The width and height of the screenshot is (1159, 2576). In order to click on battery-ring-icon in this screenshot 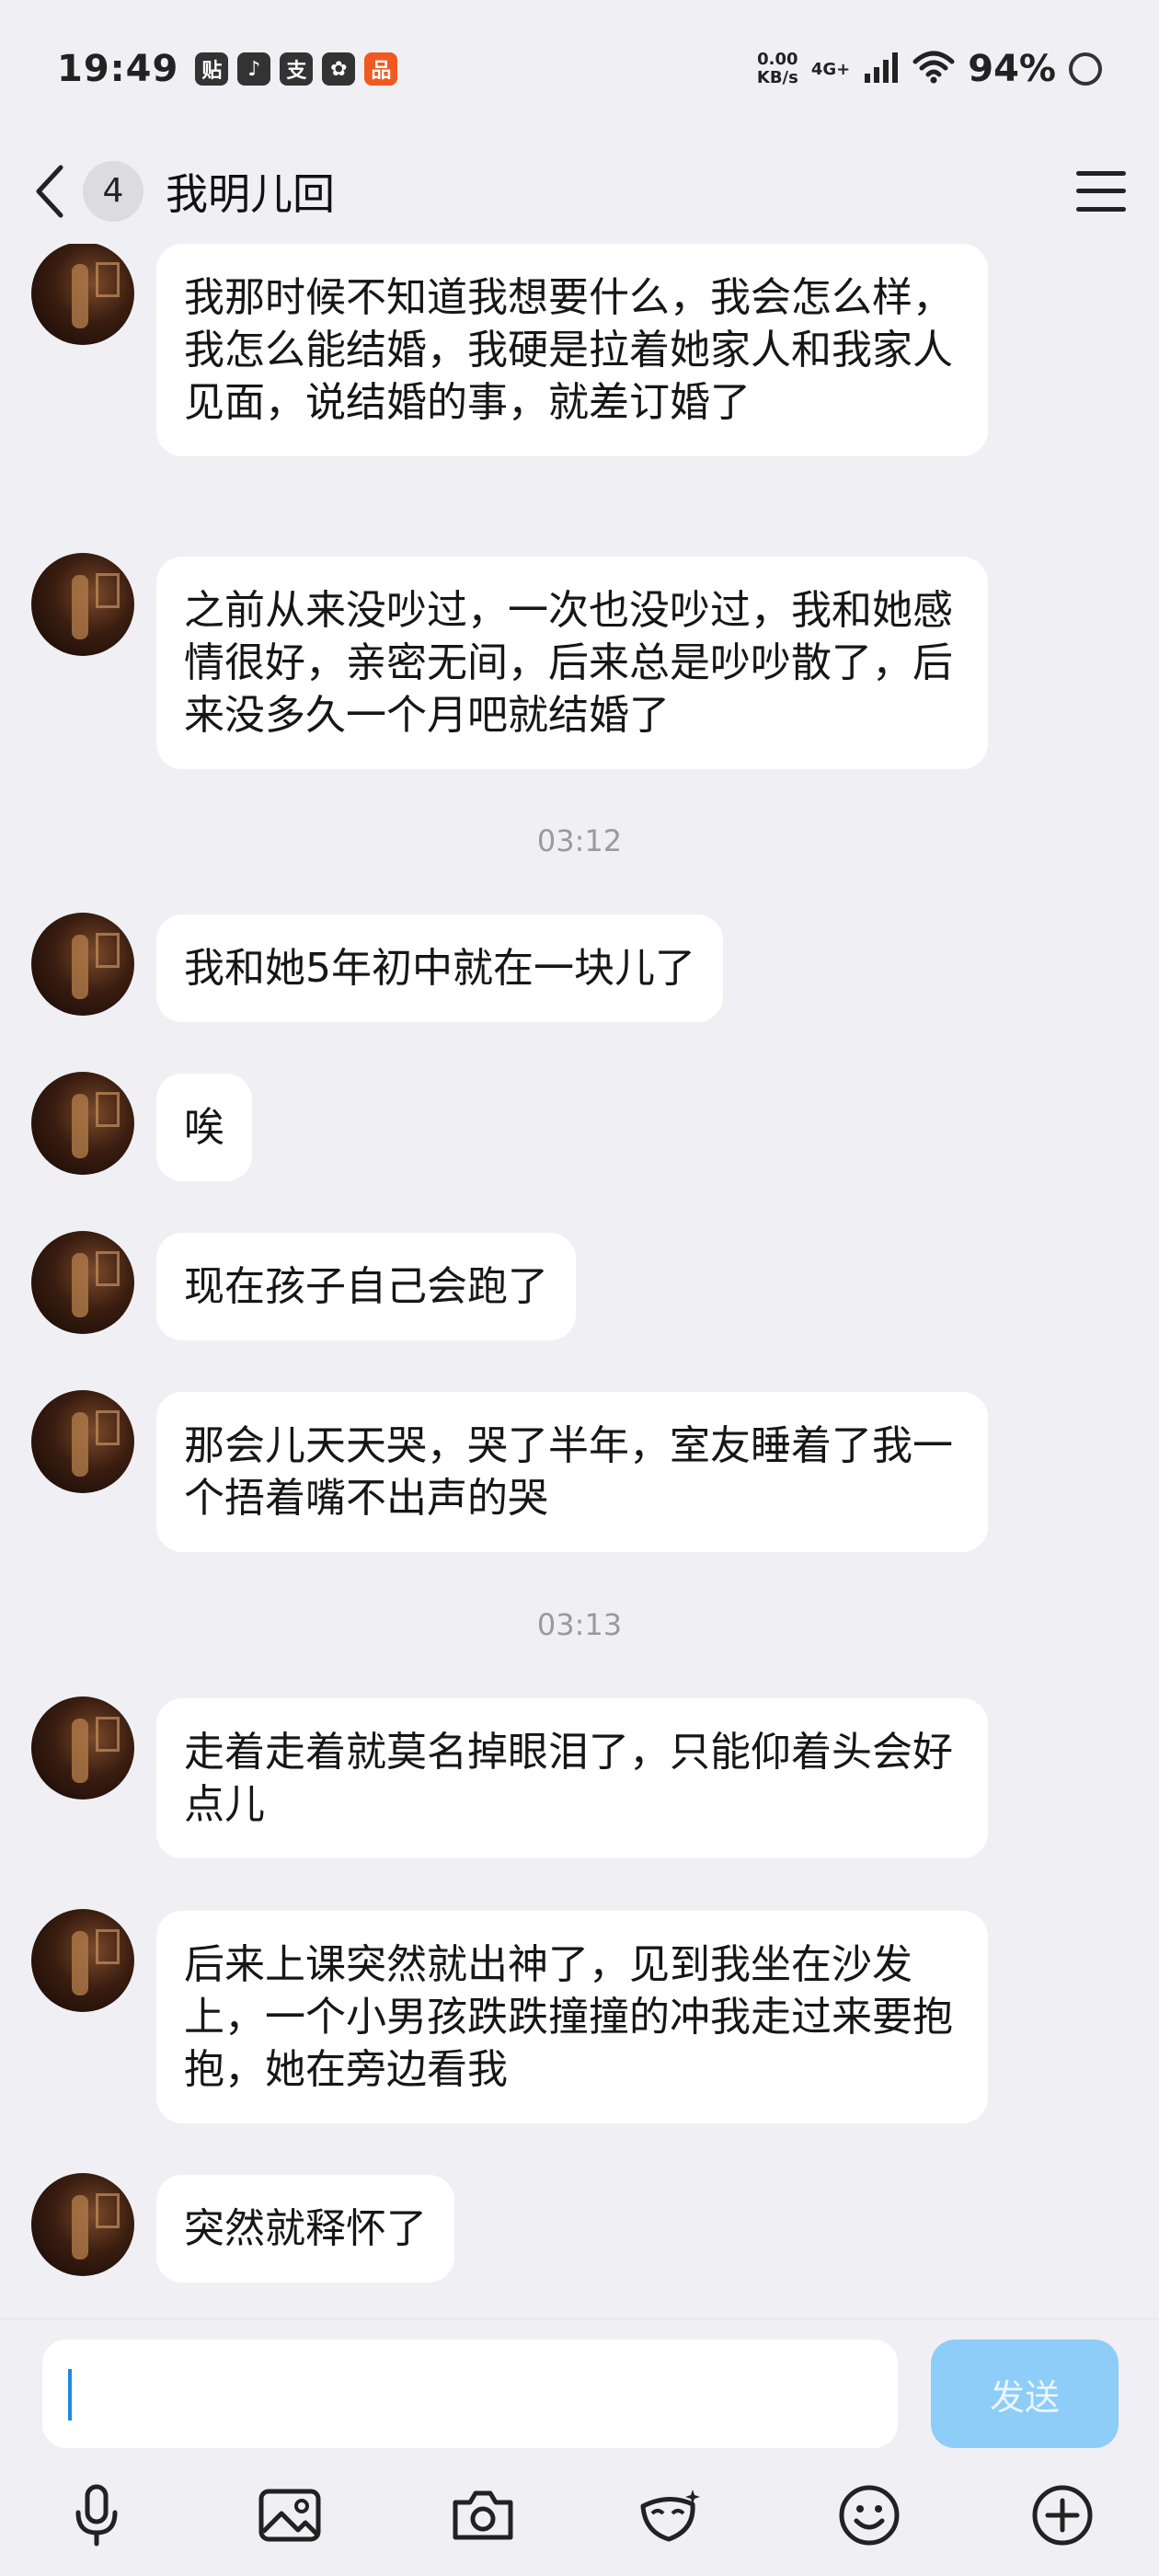, I will do `click(1085, 69)`.